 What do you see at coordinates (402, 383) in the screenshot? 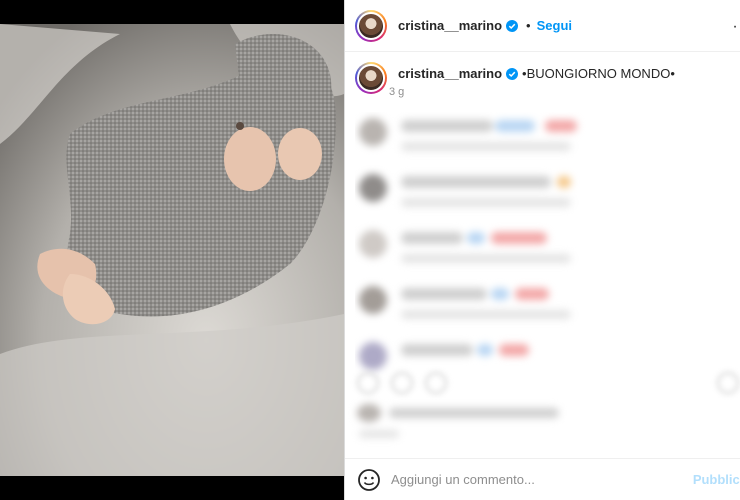
I see `comment-icon` at bounding box center [402, 383].